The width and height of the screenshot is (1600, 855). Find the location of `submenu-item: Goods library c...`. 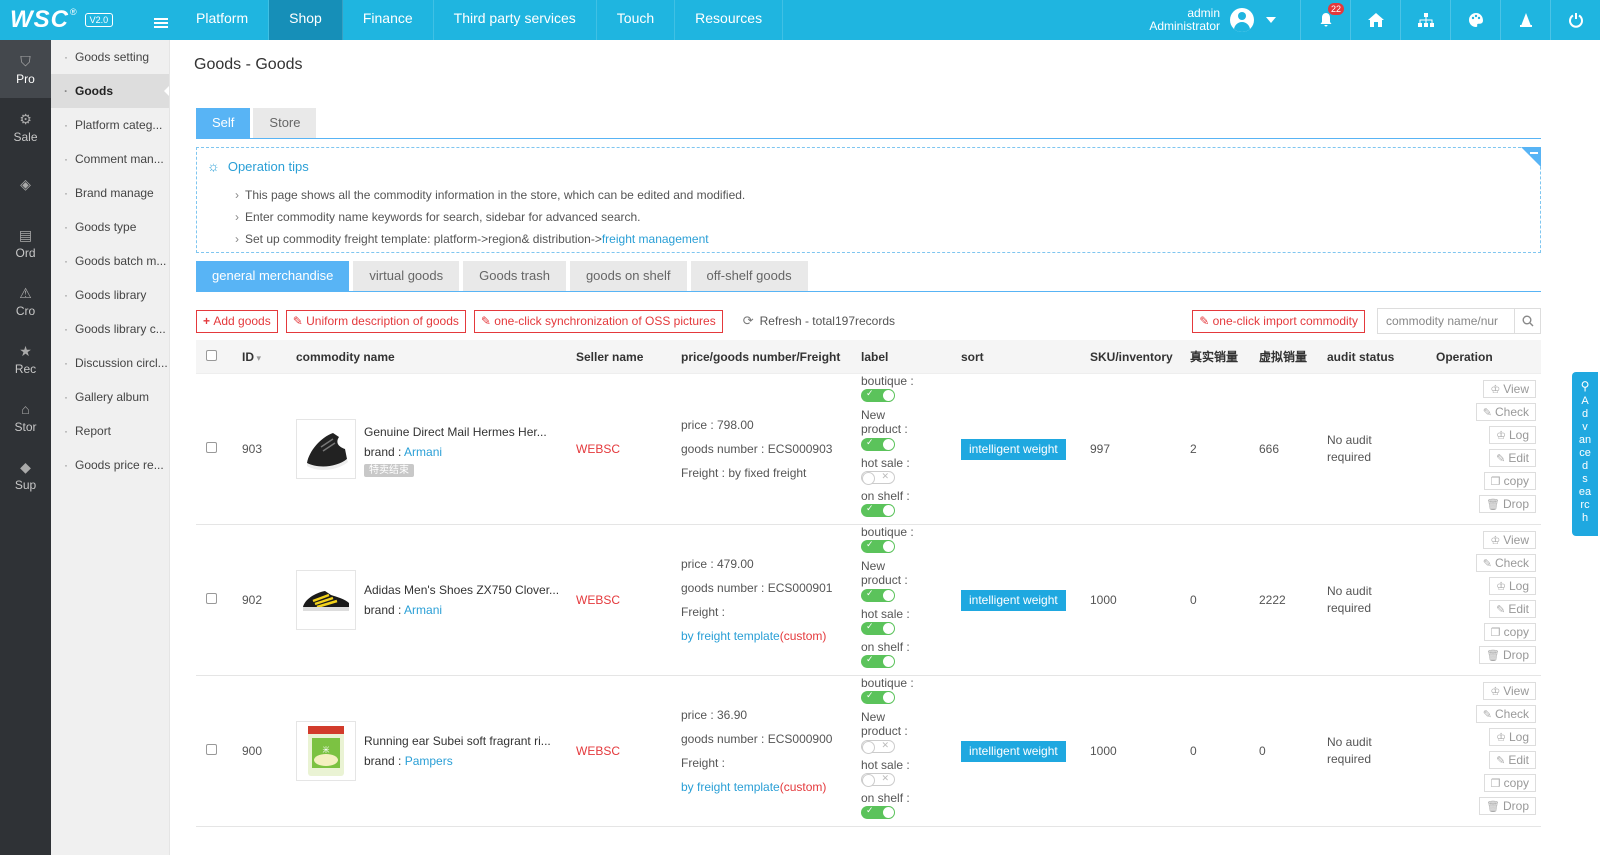

submenu-item: Goods library c... is located at coordinates (110, 329).